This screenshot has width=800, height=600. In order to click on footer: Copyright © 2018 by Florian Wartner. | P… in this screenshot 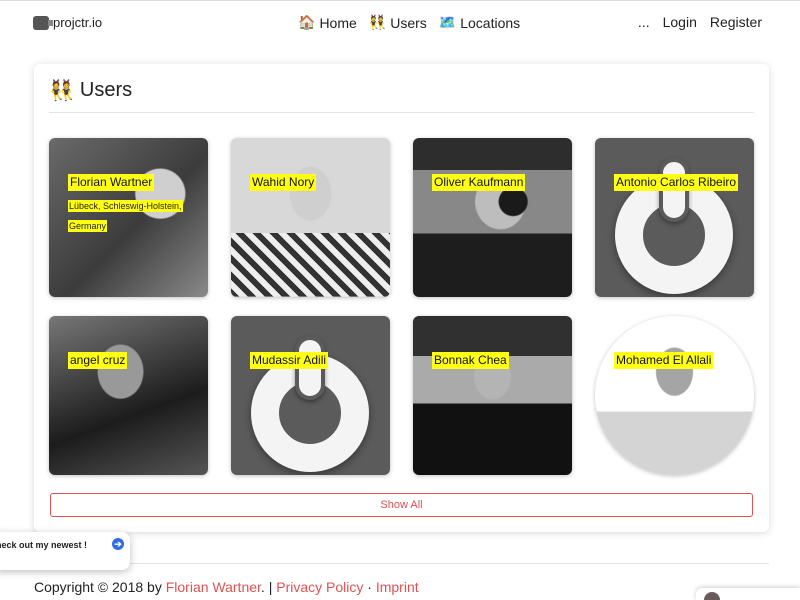, I will do `click(226, 587)`.